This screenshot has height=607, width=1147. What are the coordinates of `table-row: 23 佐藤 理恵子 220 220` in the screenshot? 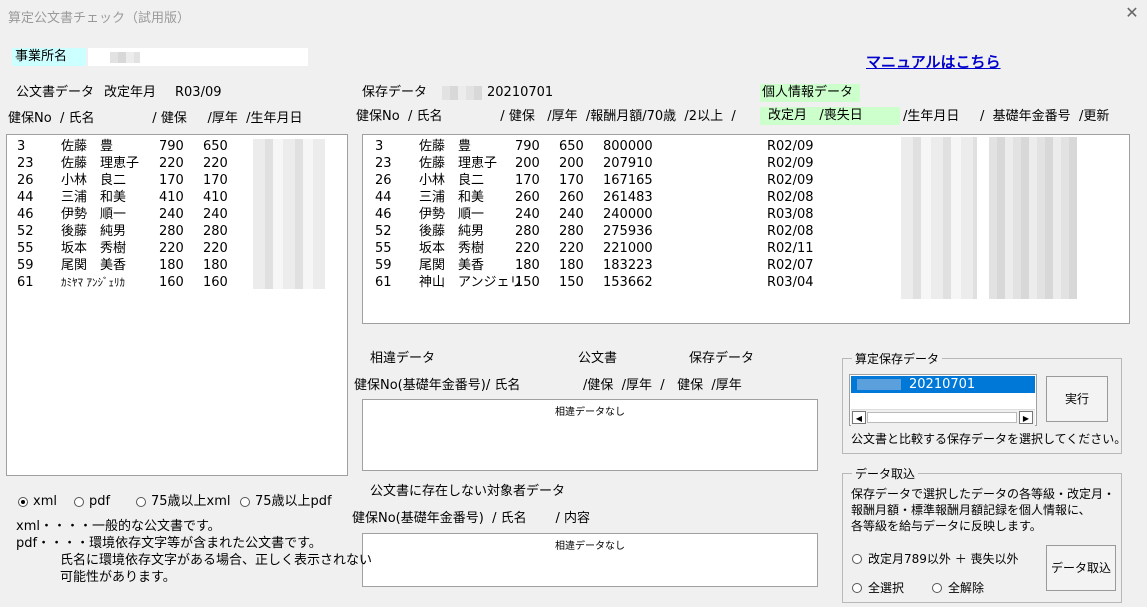 It's located at (127, 163).